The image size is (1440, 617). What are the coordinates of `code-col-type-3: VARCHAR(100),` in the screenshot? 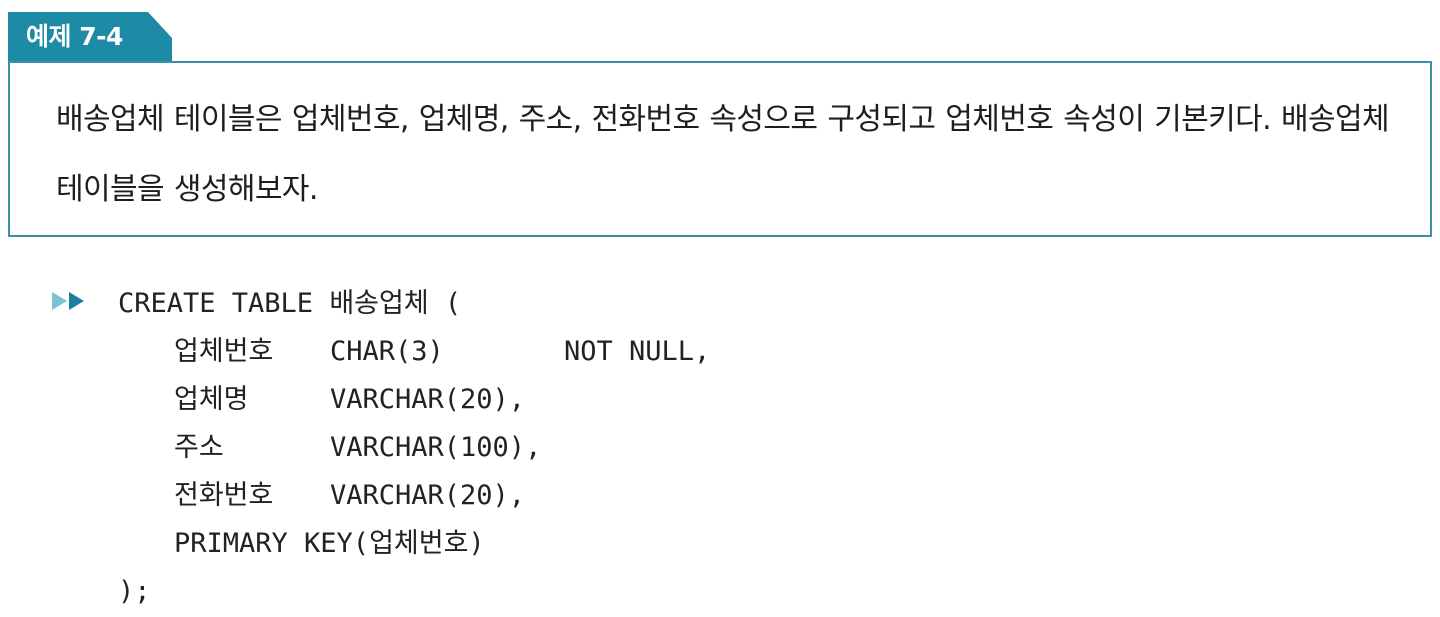 It's located at (436, 447).